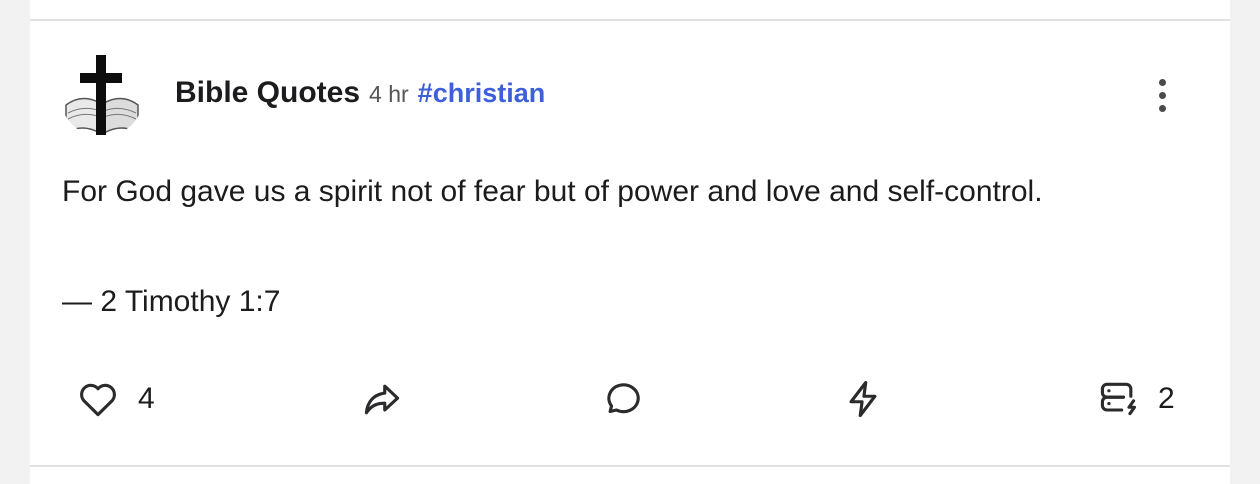 This screenshot has height=484, width=1260. What do you see at coordinates (389, 94) in the screenshot?
I see `post-time: 4 hr` at bounding box center [389, 94].